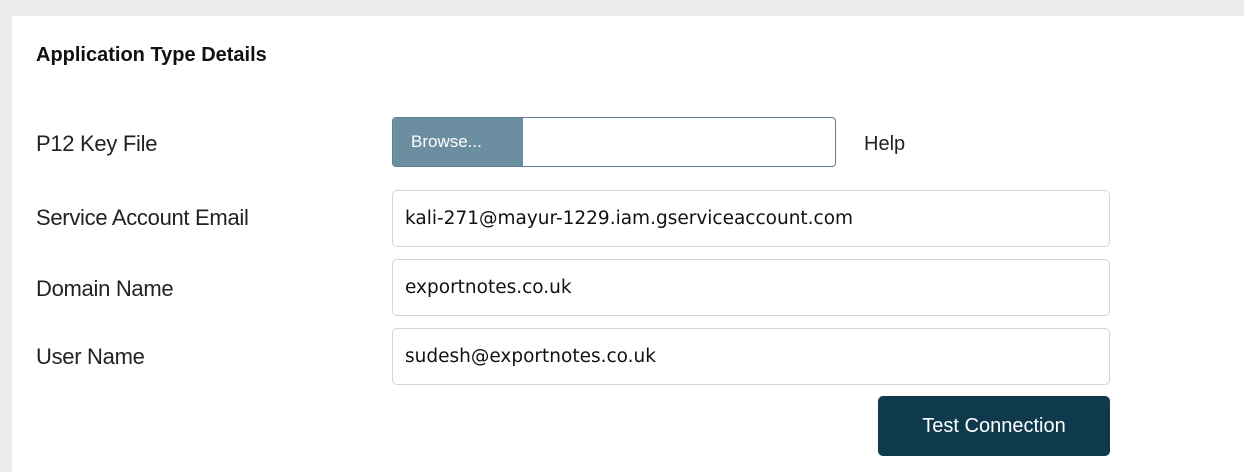 This screenshot has width=1244, height=472. What do you see at coordinates (151, 55) in the screenshot?
I see `section-title: Application Type Details` at bounding box center [151, 55].